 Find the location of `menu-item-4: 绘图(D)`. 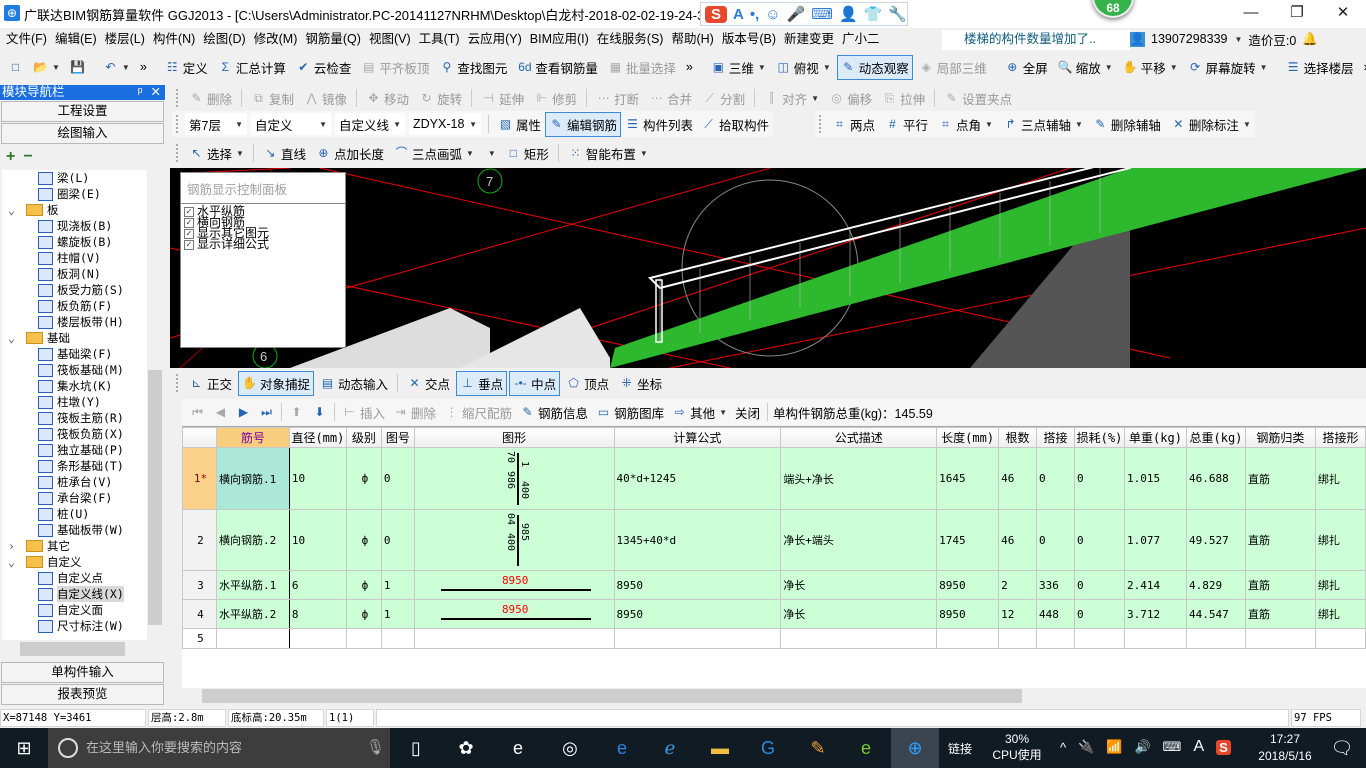

menu-item-4: 绘图(D) is located at coordinates (224, 39).